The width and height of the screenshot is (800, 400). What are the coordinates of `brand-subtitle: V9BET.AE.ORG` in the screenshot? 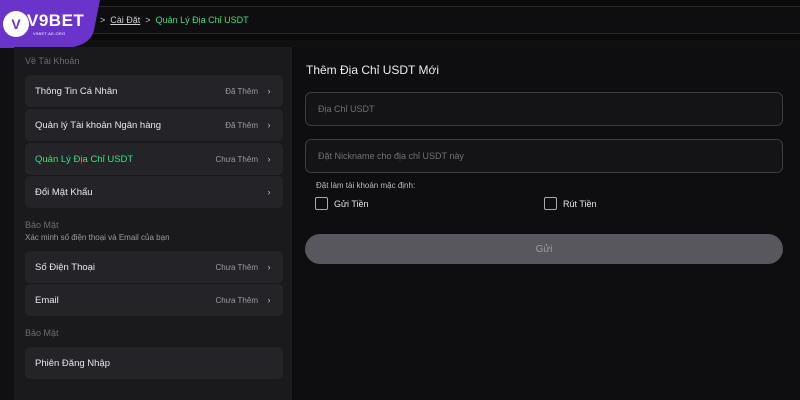 It's located at (49, 33).